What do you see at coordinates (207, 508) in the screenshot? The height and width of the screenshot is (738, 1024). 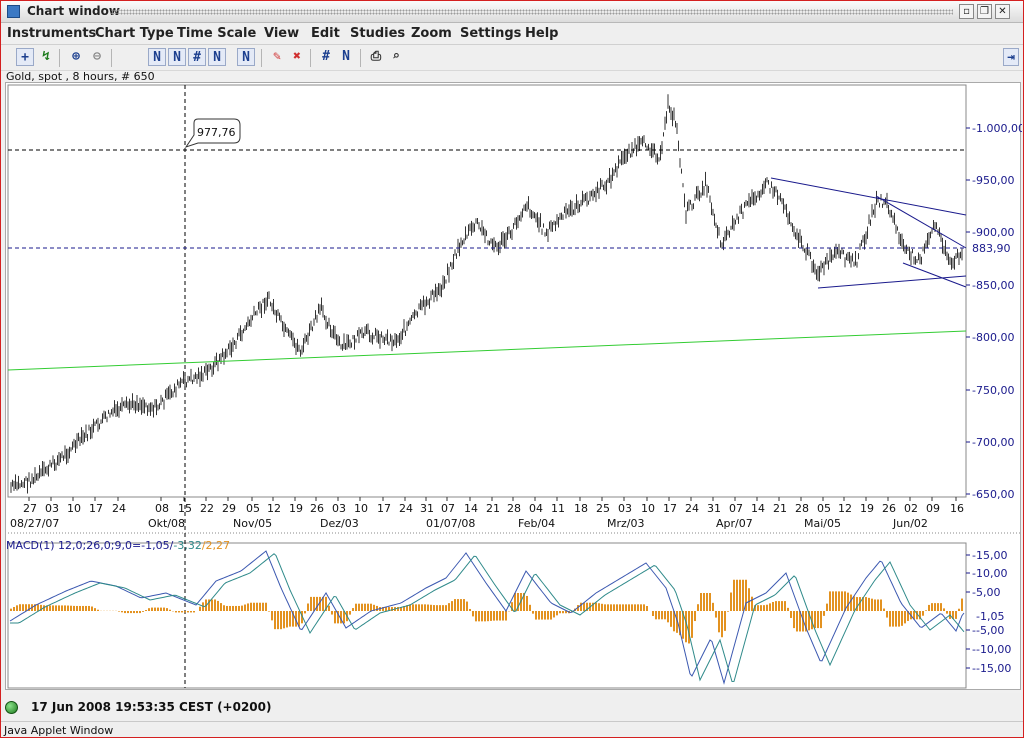 I see `time-tick-label: 22` at bounding box center [207, 508].